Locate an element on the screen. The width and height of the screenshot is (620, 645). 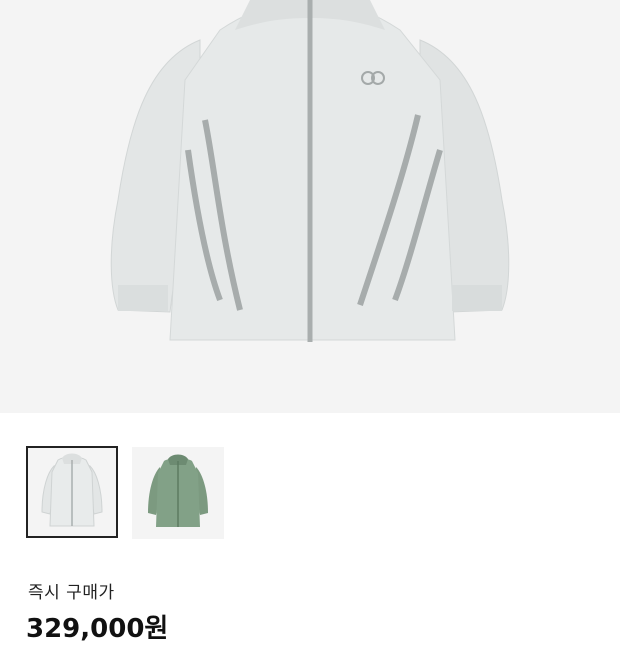
light-gray-jacket-icon is located at coordinates (72, 490).